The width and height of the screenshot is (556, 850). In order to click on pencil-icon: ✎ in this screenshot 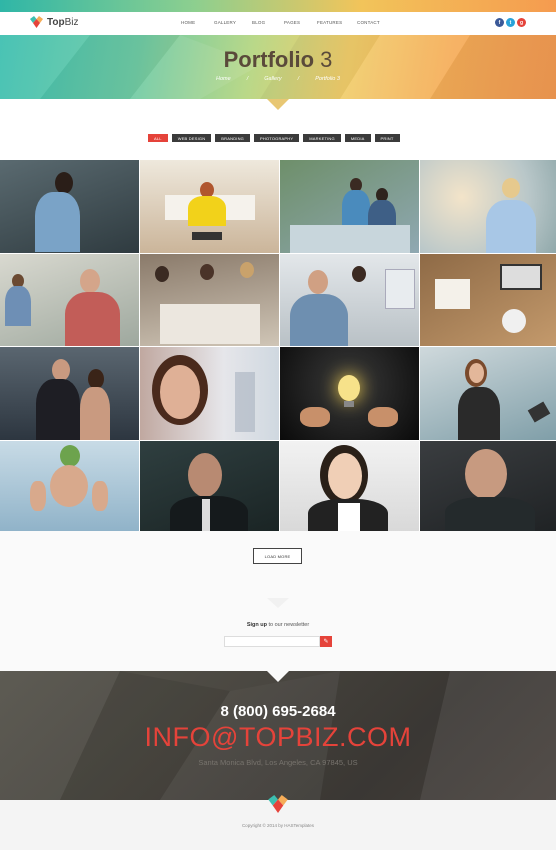, I will do `click(326, 642)`.